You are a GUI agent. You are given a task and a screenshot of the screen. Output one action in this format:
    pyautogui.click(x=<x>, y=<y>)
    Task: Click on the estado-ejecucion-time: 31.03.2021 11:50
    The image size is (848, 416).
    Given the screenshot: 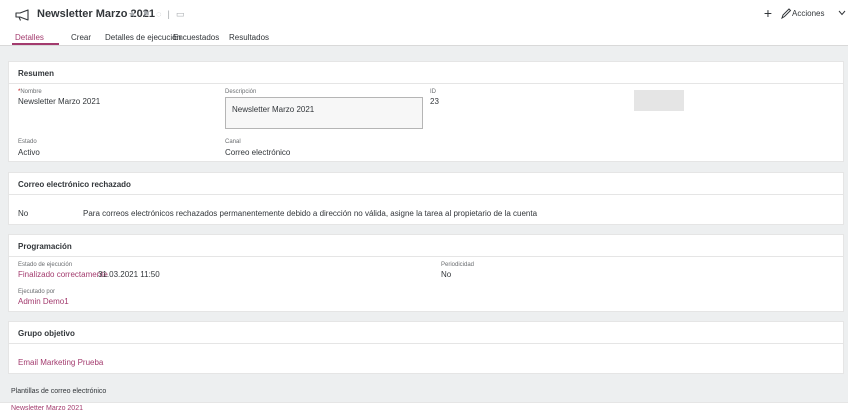 What is the action you would take?
    pyautogui.click(x=129, y=274)
    